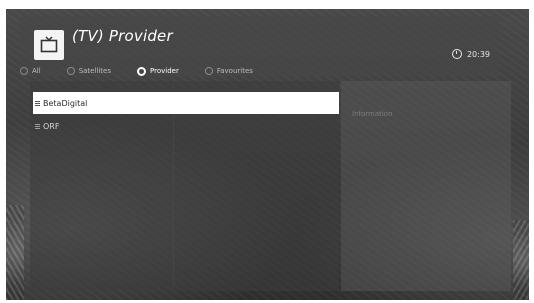 This screenshot has height=303, width=534. Describe the element at coordinates (95, 71) in the screenshot. I see `tab-label: Satellites` at that location.